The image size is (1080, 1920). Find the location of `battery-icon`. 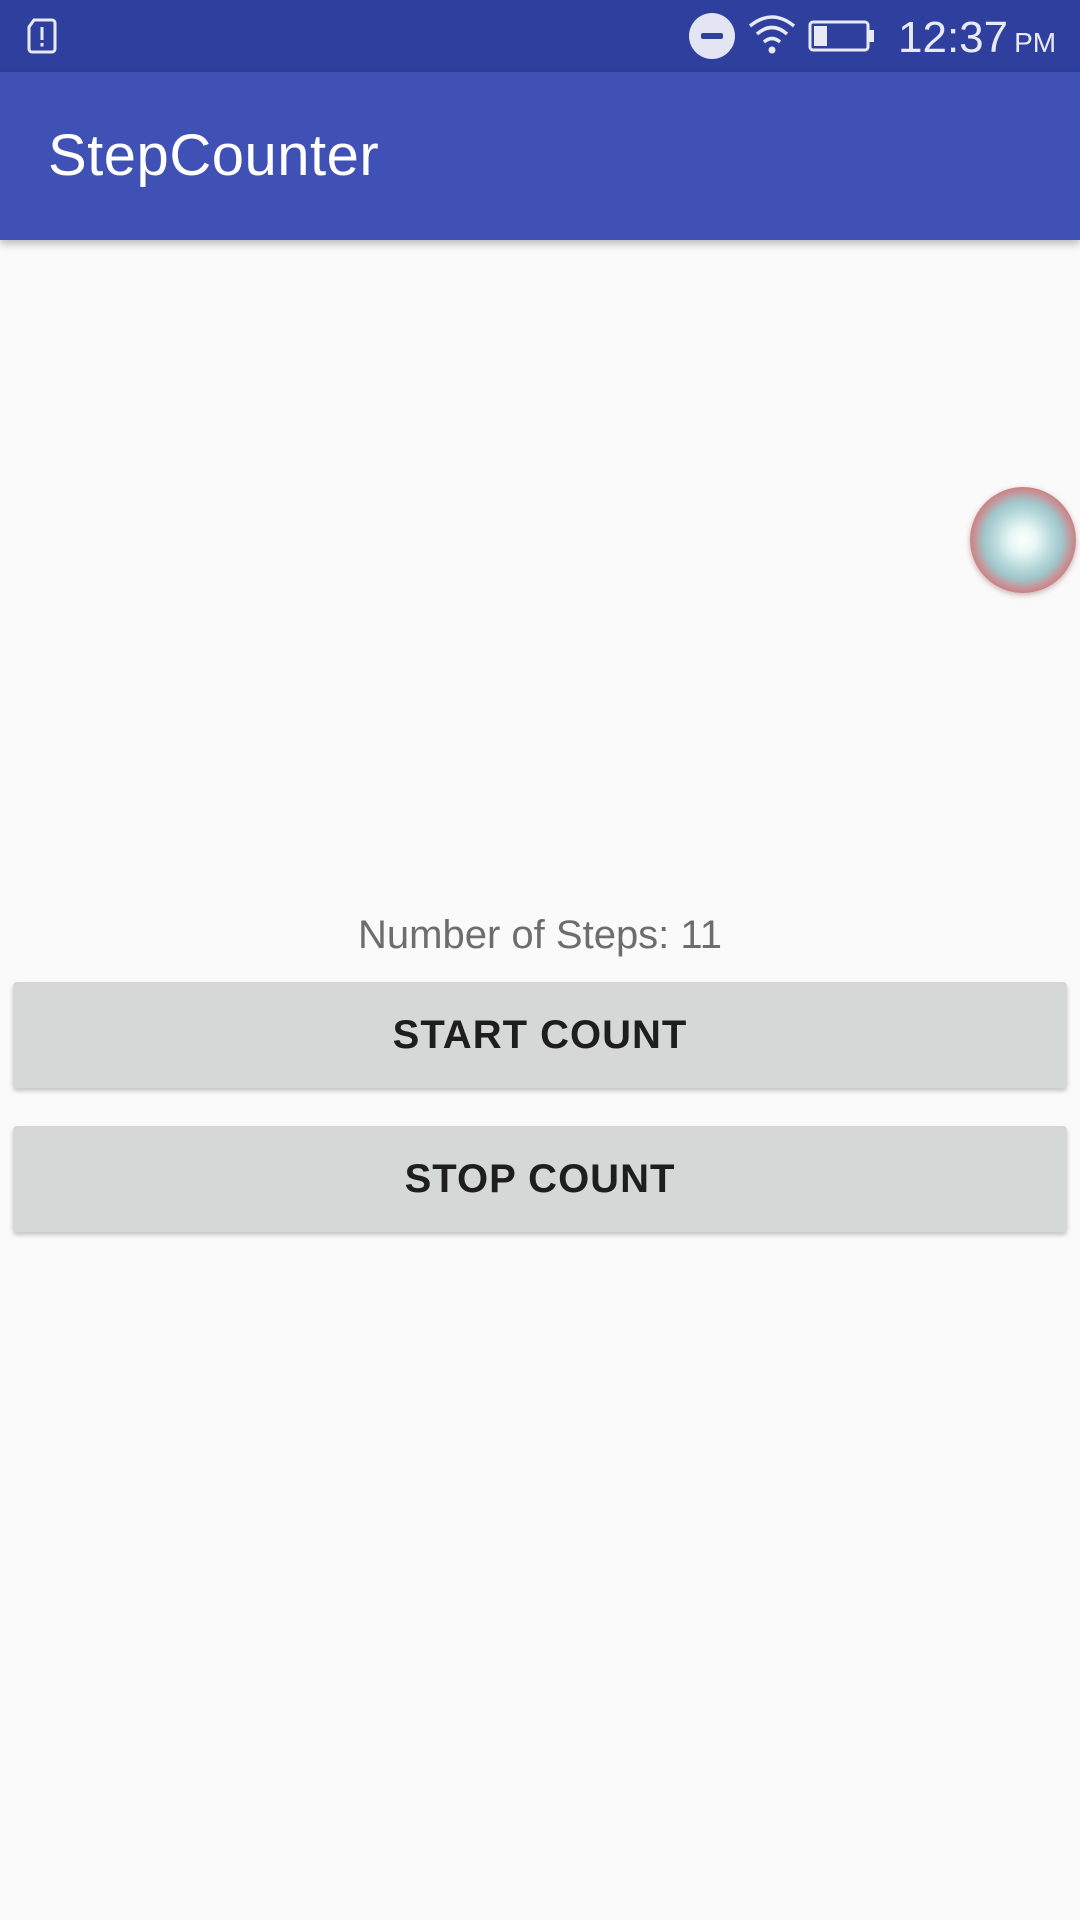

battery-icon is located at coordinates (841, 36).